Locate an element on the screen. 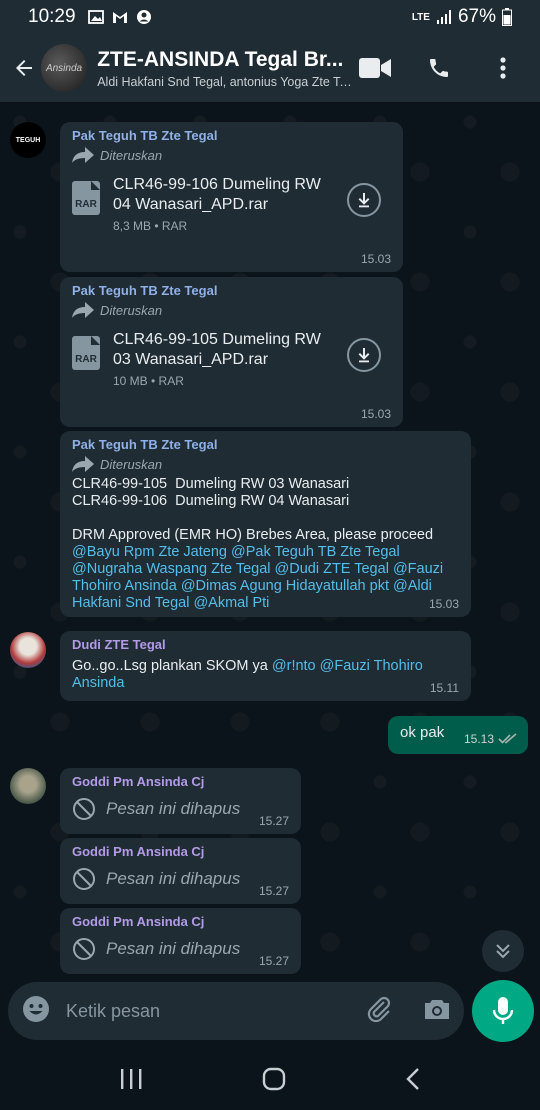 Image resolution: width=540 pixels, height=1110 pixels. account-icon is located at coordinates (143, 17).